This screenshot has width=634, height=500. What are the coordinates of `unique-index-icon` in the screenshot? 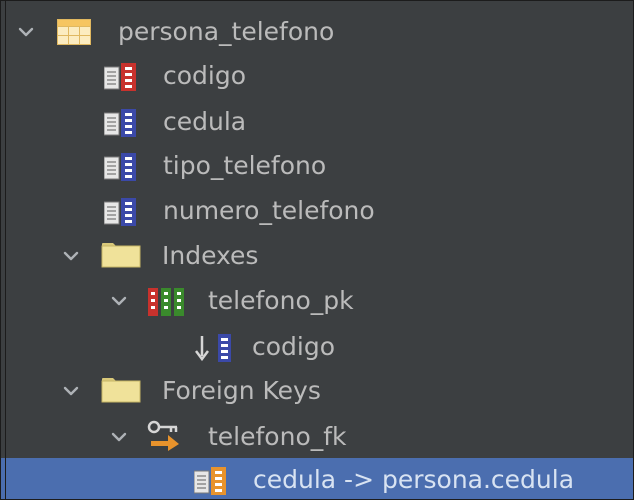 It's located at (166, 302).